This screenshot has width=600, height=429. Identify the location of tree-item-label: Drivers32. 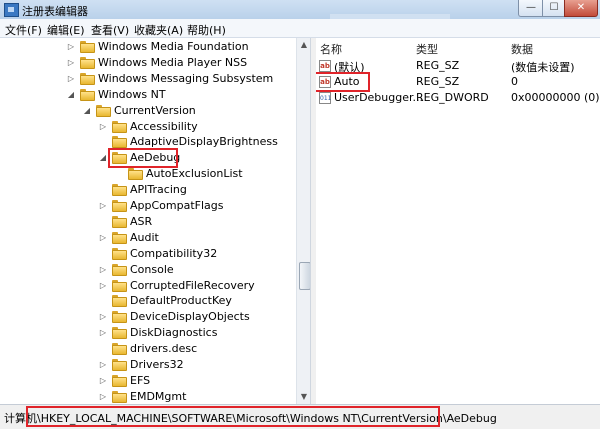
(157, 364).